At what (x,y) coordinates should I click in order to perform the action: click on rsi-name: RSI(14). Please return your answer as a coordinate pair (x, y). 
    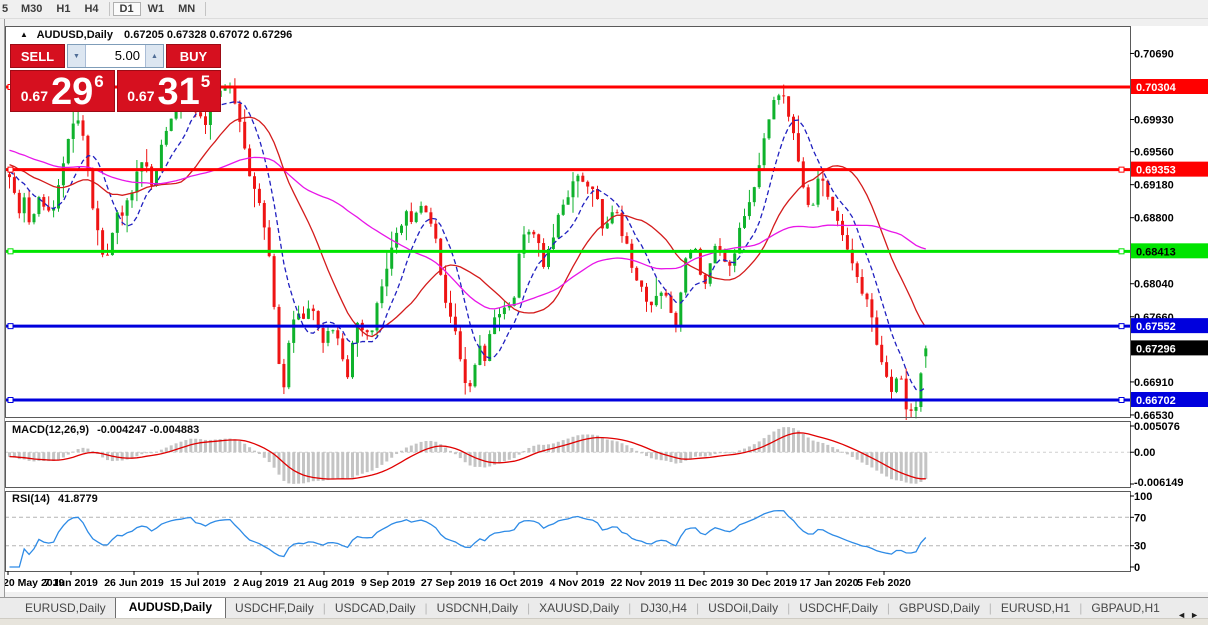
    Looking at the image, I should click on (31, 499).